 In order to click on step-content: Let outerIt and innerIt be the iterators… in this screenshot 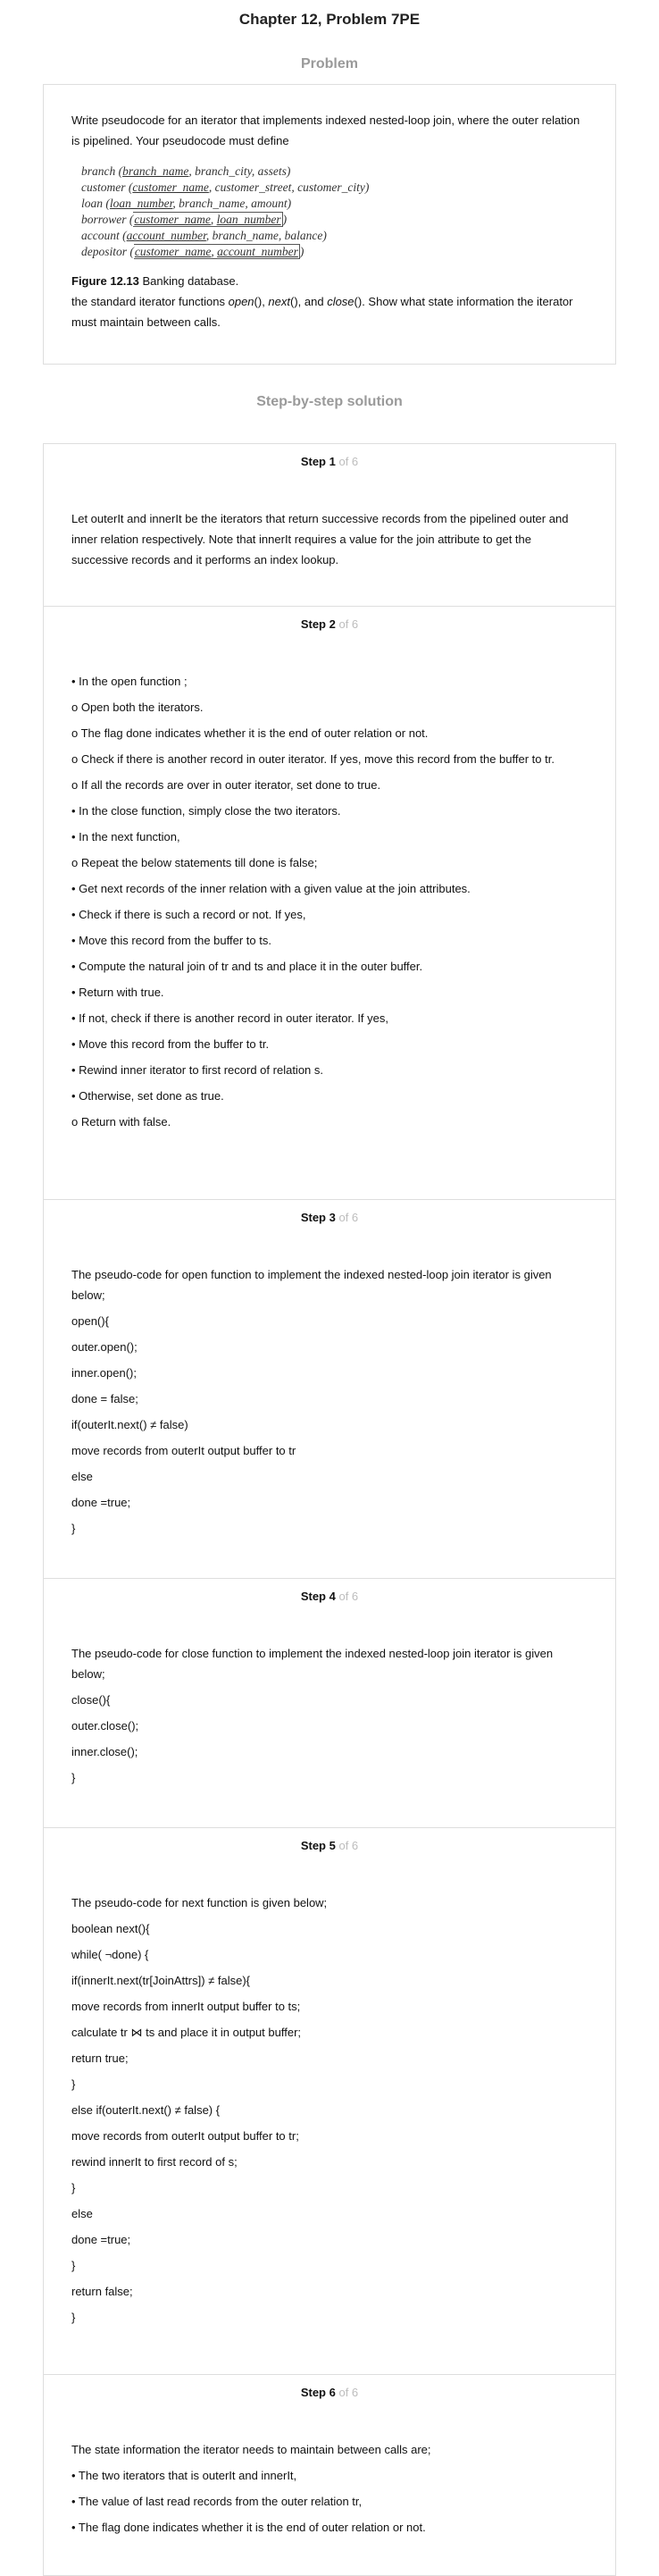, I will do `click(330, 539)`.